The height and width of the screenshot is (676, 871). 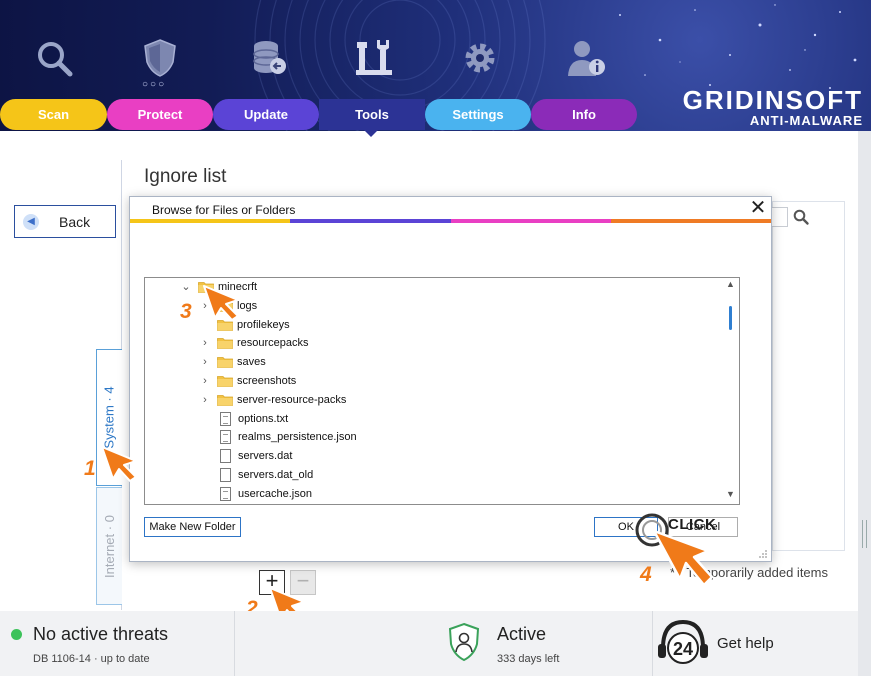 What do you see at coordinates (730, 494) in the screenshot?
I see `scroll-down-icon: ▼` at bounding box center [730, 494].